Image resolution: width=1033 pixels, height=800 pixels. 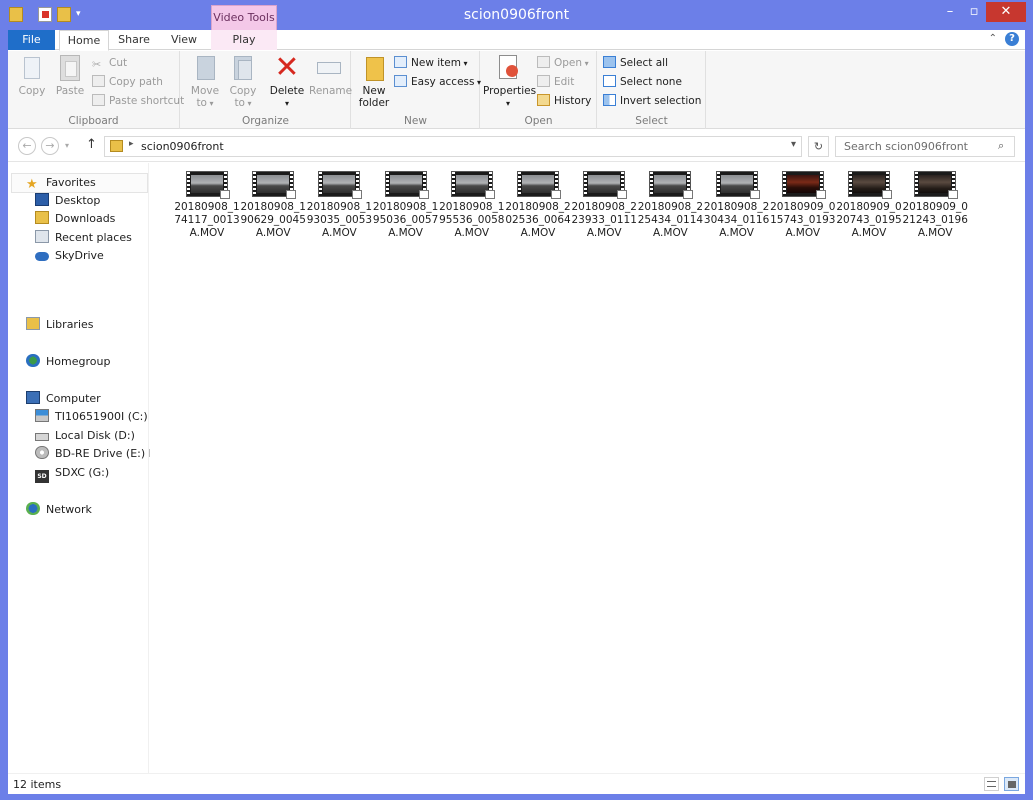 I want to click on file-item: 20180908_2 30434_0116 A.MOV, so click(x=737, y=205).